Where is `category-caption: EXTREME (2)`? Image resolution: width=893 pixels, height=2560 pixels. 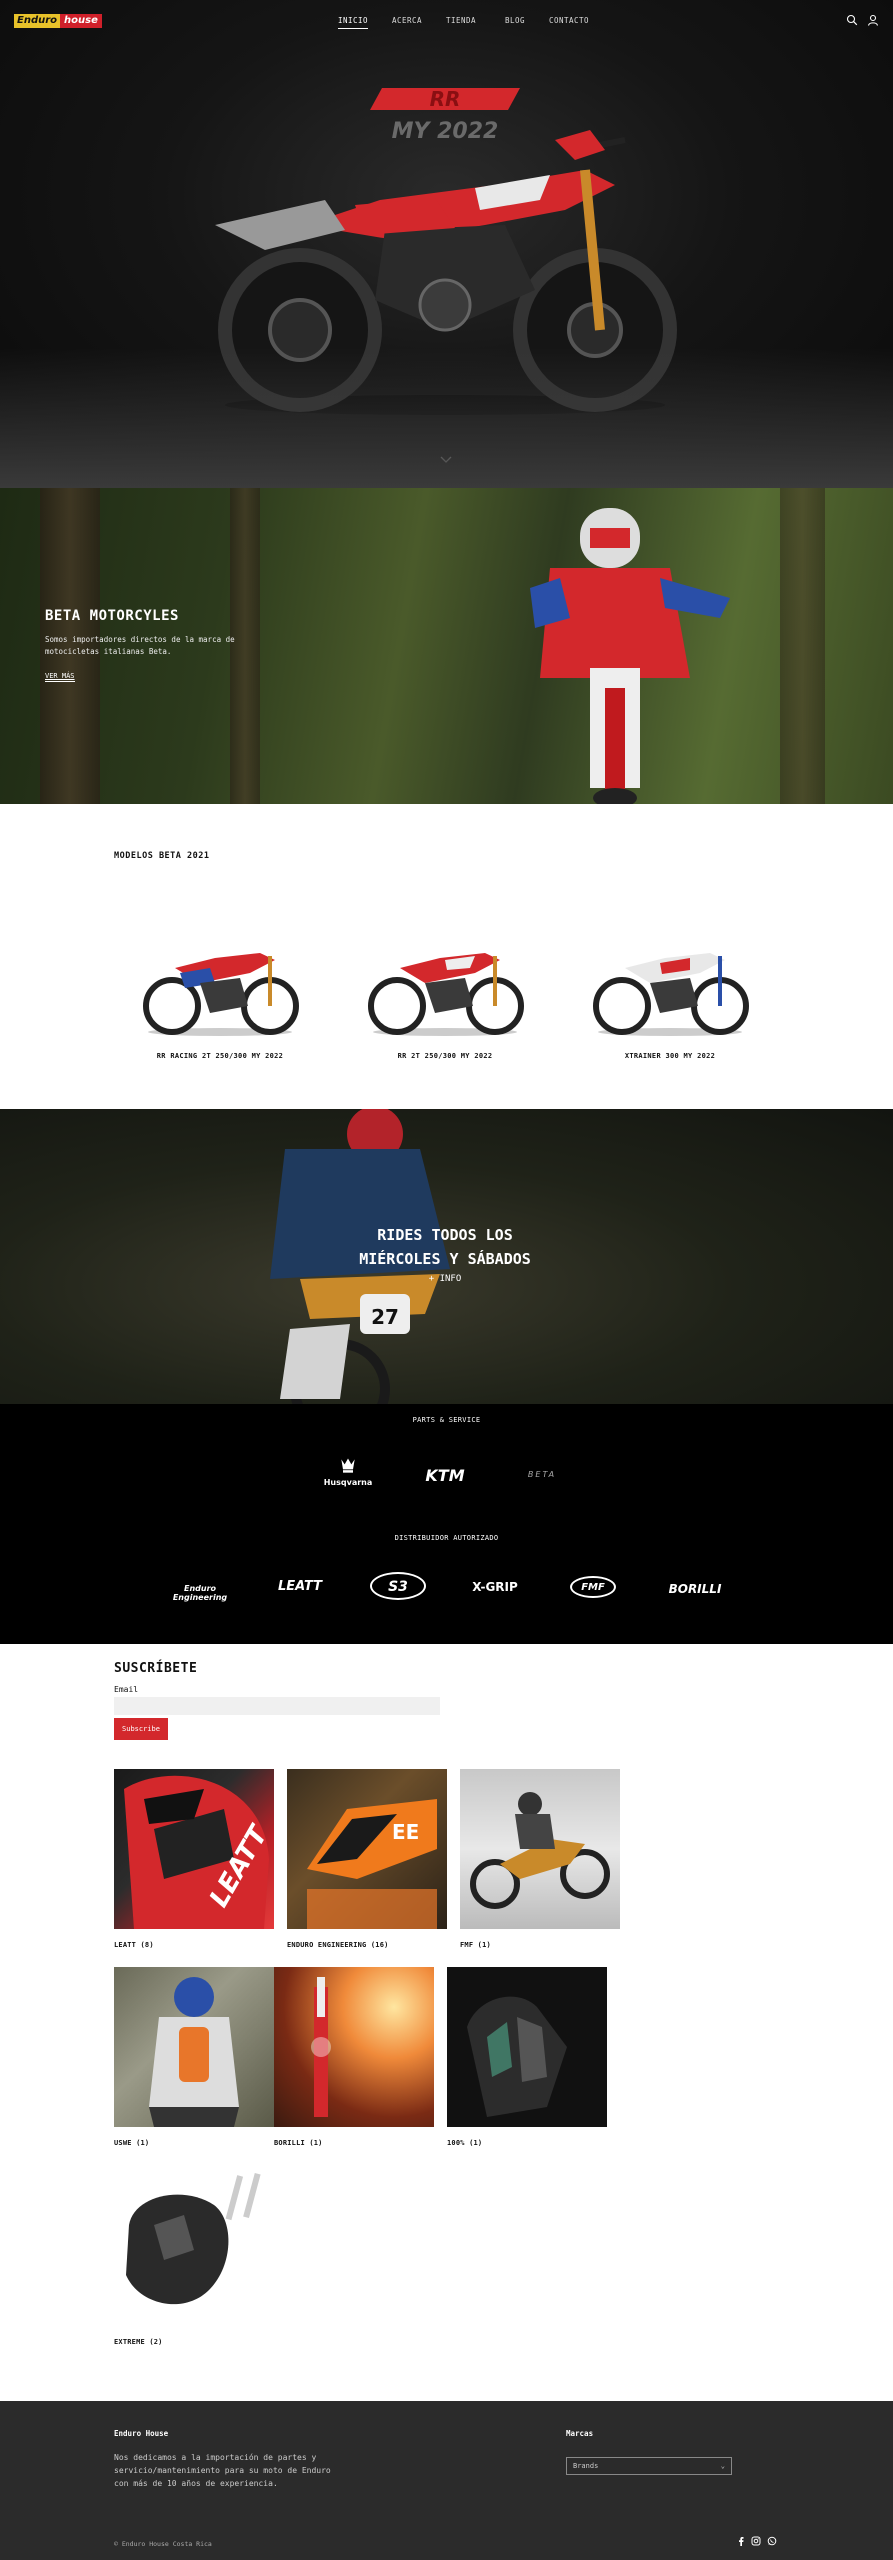
category-caption: EXTREME (2) is located at coordinates (138, 2342).